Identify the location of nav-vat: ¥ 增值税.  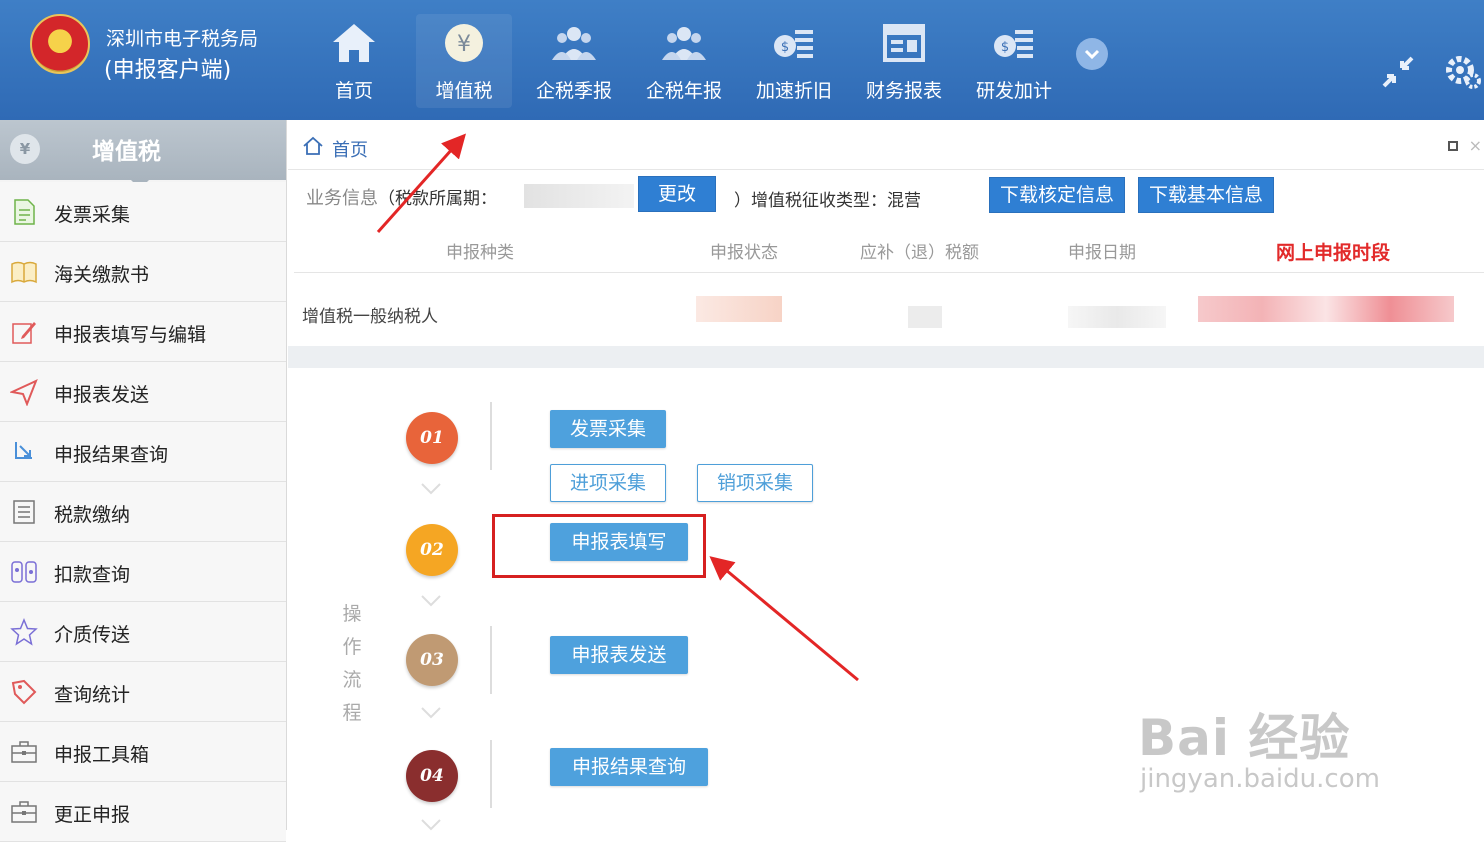
(464, 61).